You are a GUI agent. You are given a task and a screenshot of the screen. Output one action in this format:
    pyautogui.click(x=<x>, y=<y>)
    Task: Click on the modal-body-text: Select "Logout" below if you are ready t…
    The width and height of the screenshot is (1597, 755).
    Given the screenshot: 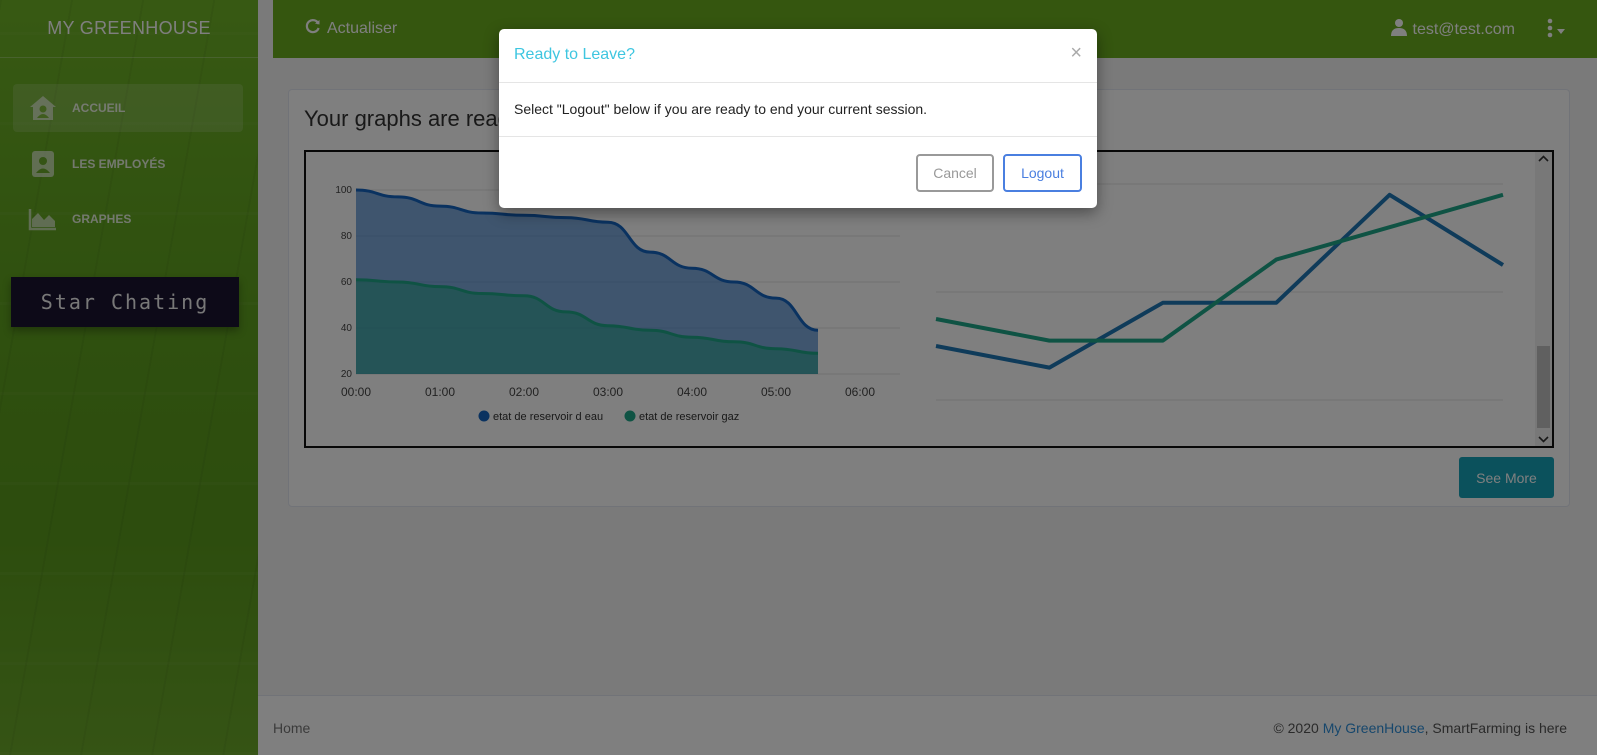 What is the action you would take?
    pyautogui.click(x=798, y=110)
    